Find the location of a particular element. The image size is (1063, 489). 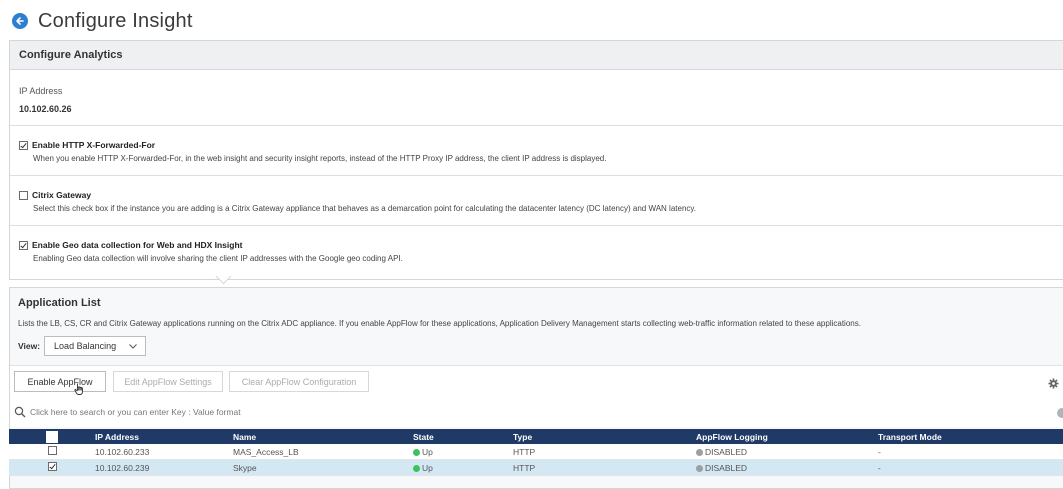

page-title: Configure Insight is located at coordinates (115, 20).